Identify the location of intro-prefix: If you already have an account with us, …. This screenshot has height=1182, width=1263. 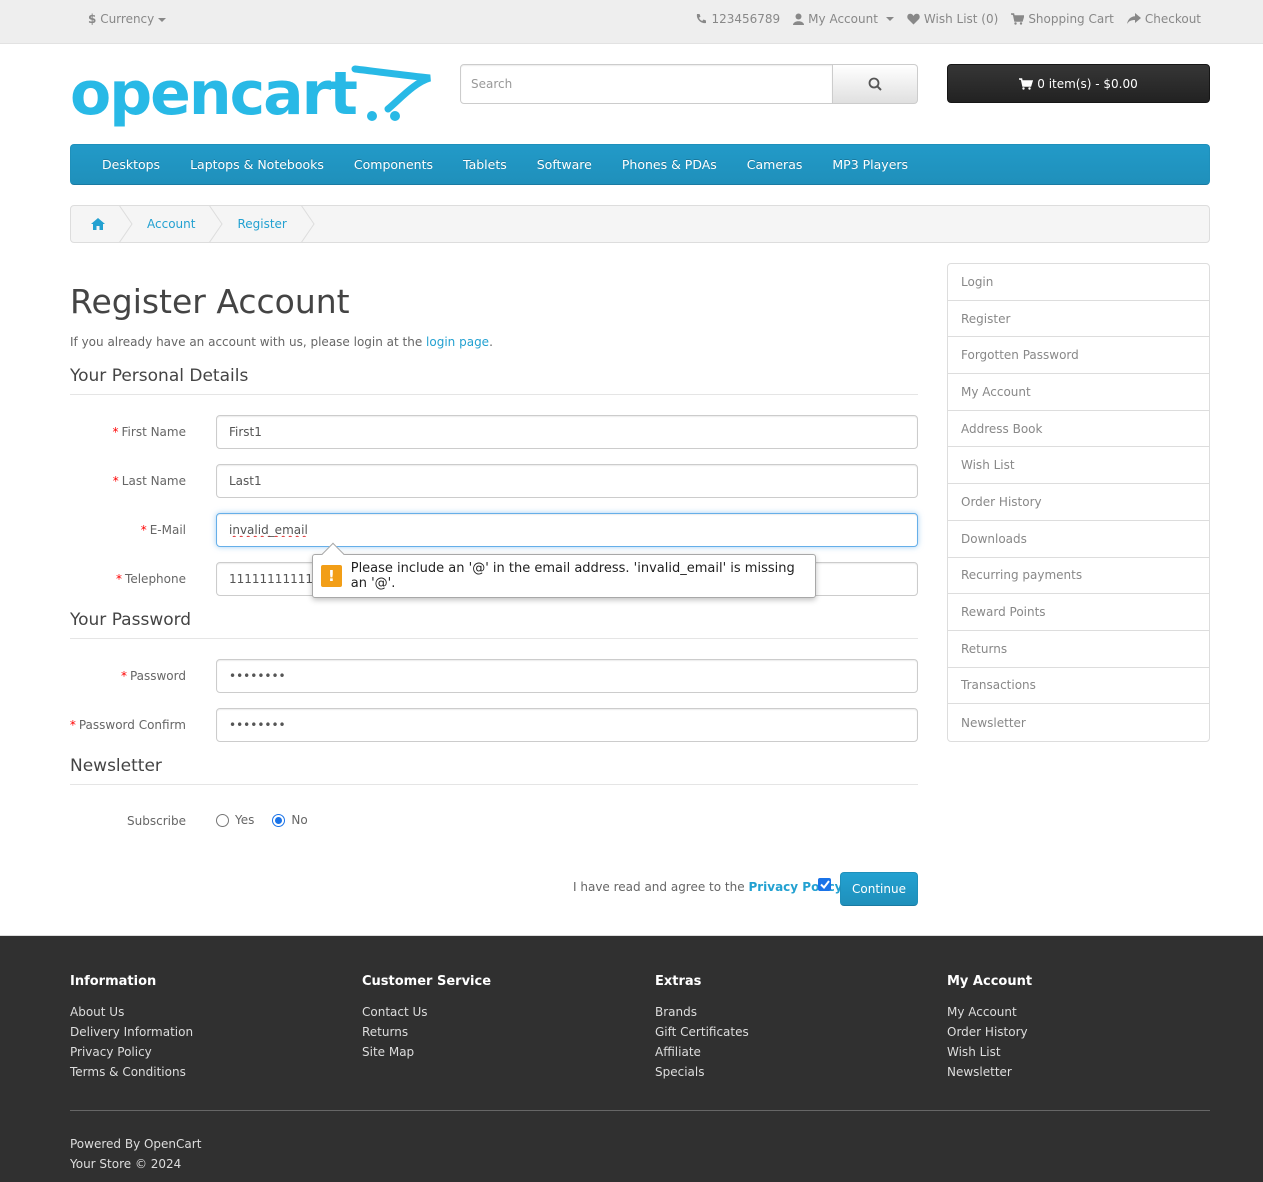
(248, 342).